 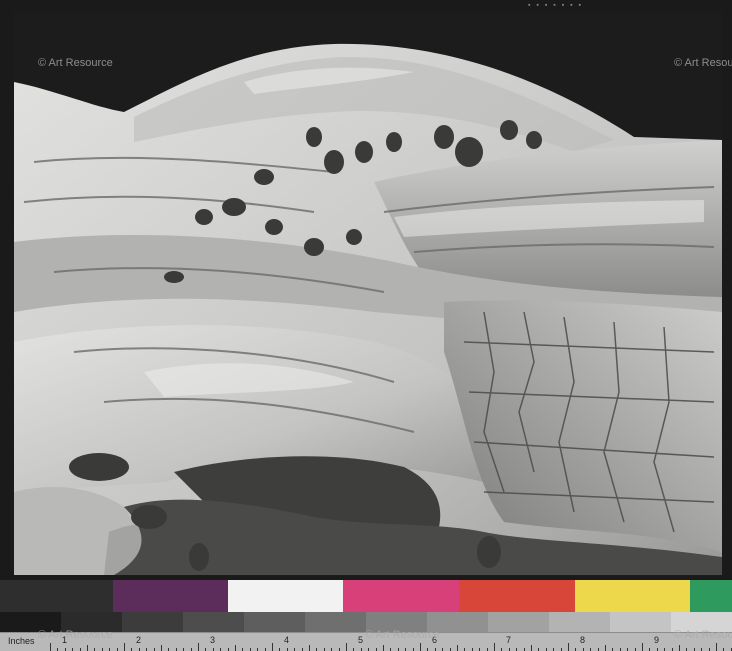 I want to click on film-edge-marks: ▪ ▪ ▪ ▪ ▪ ▪ ▪, so click(x=556, y=5).